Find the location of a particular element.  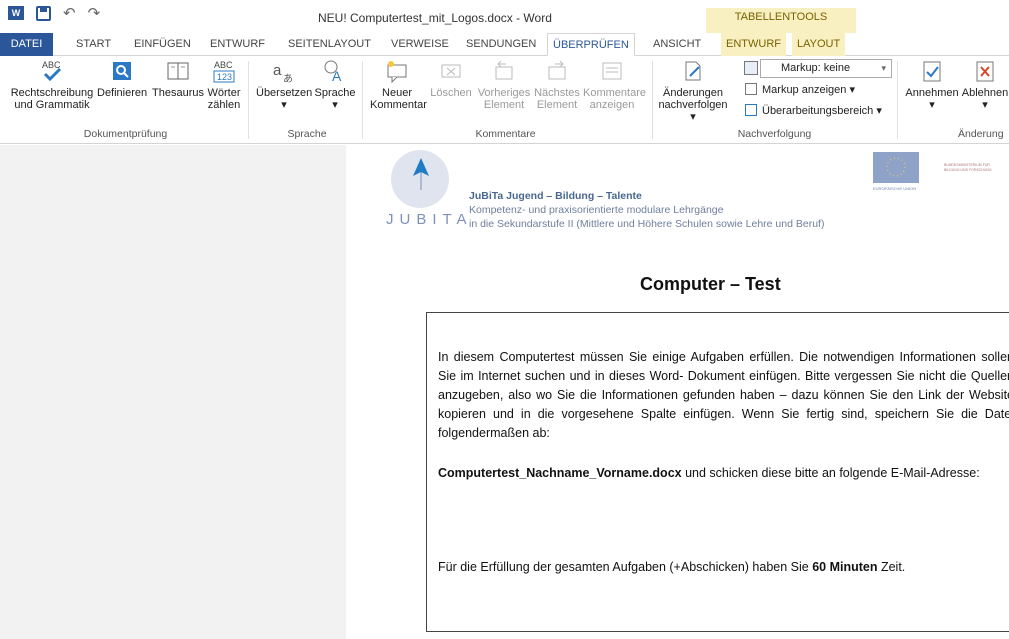

show-markup-label: Markup anzeigen is located at coordinates (804, 90).